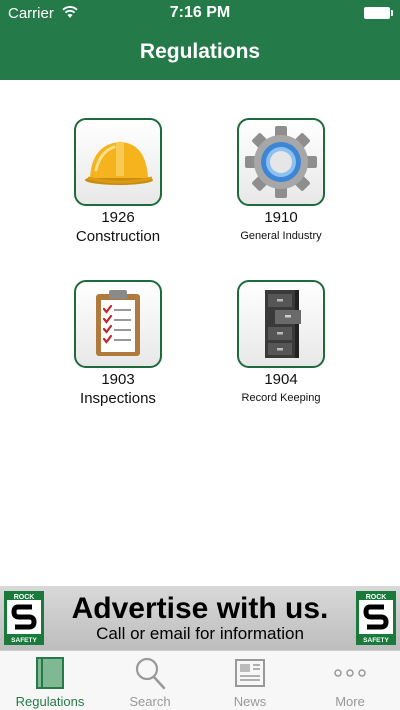  I want to click on tab-regulations: Regulations, so click(50, 680).